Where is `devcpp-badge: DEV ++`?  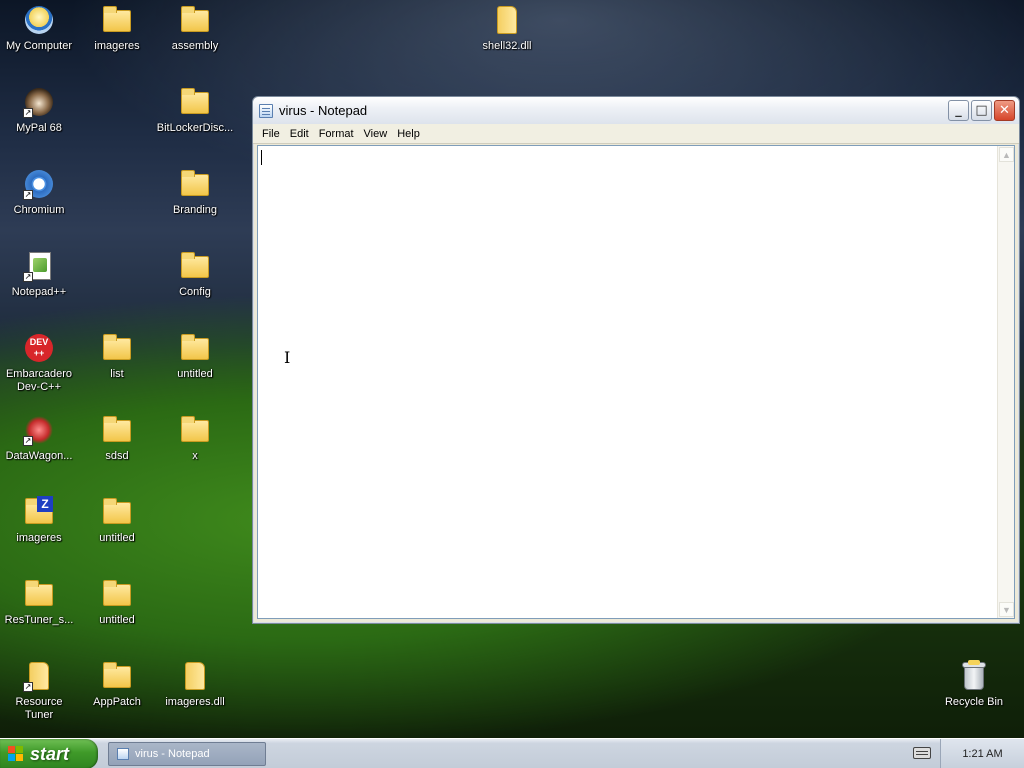
devcpp-badge: DEV ++ is located at coordinates (39, 348).